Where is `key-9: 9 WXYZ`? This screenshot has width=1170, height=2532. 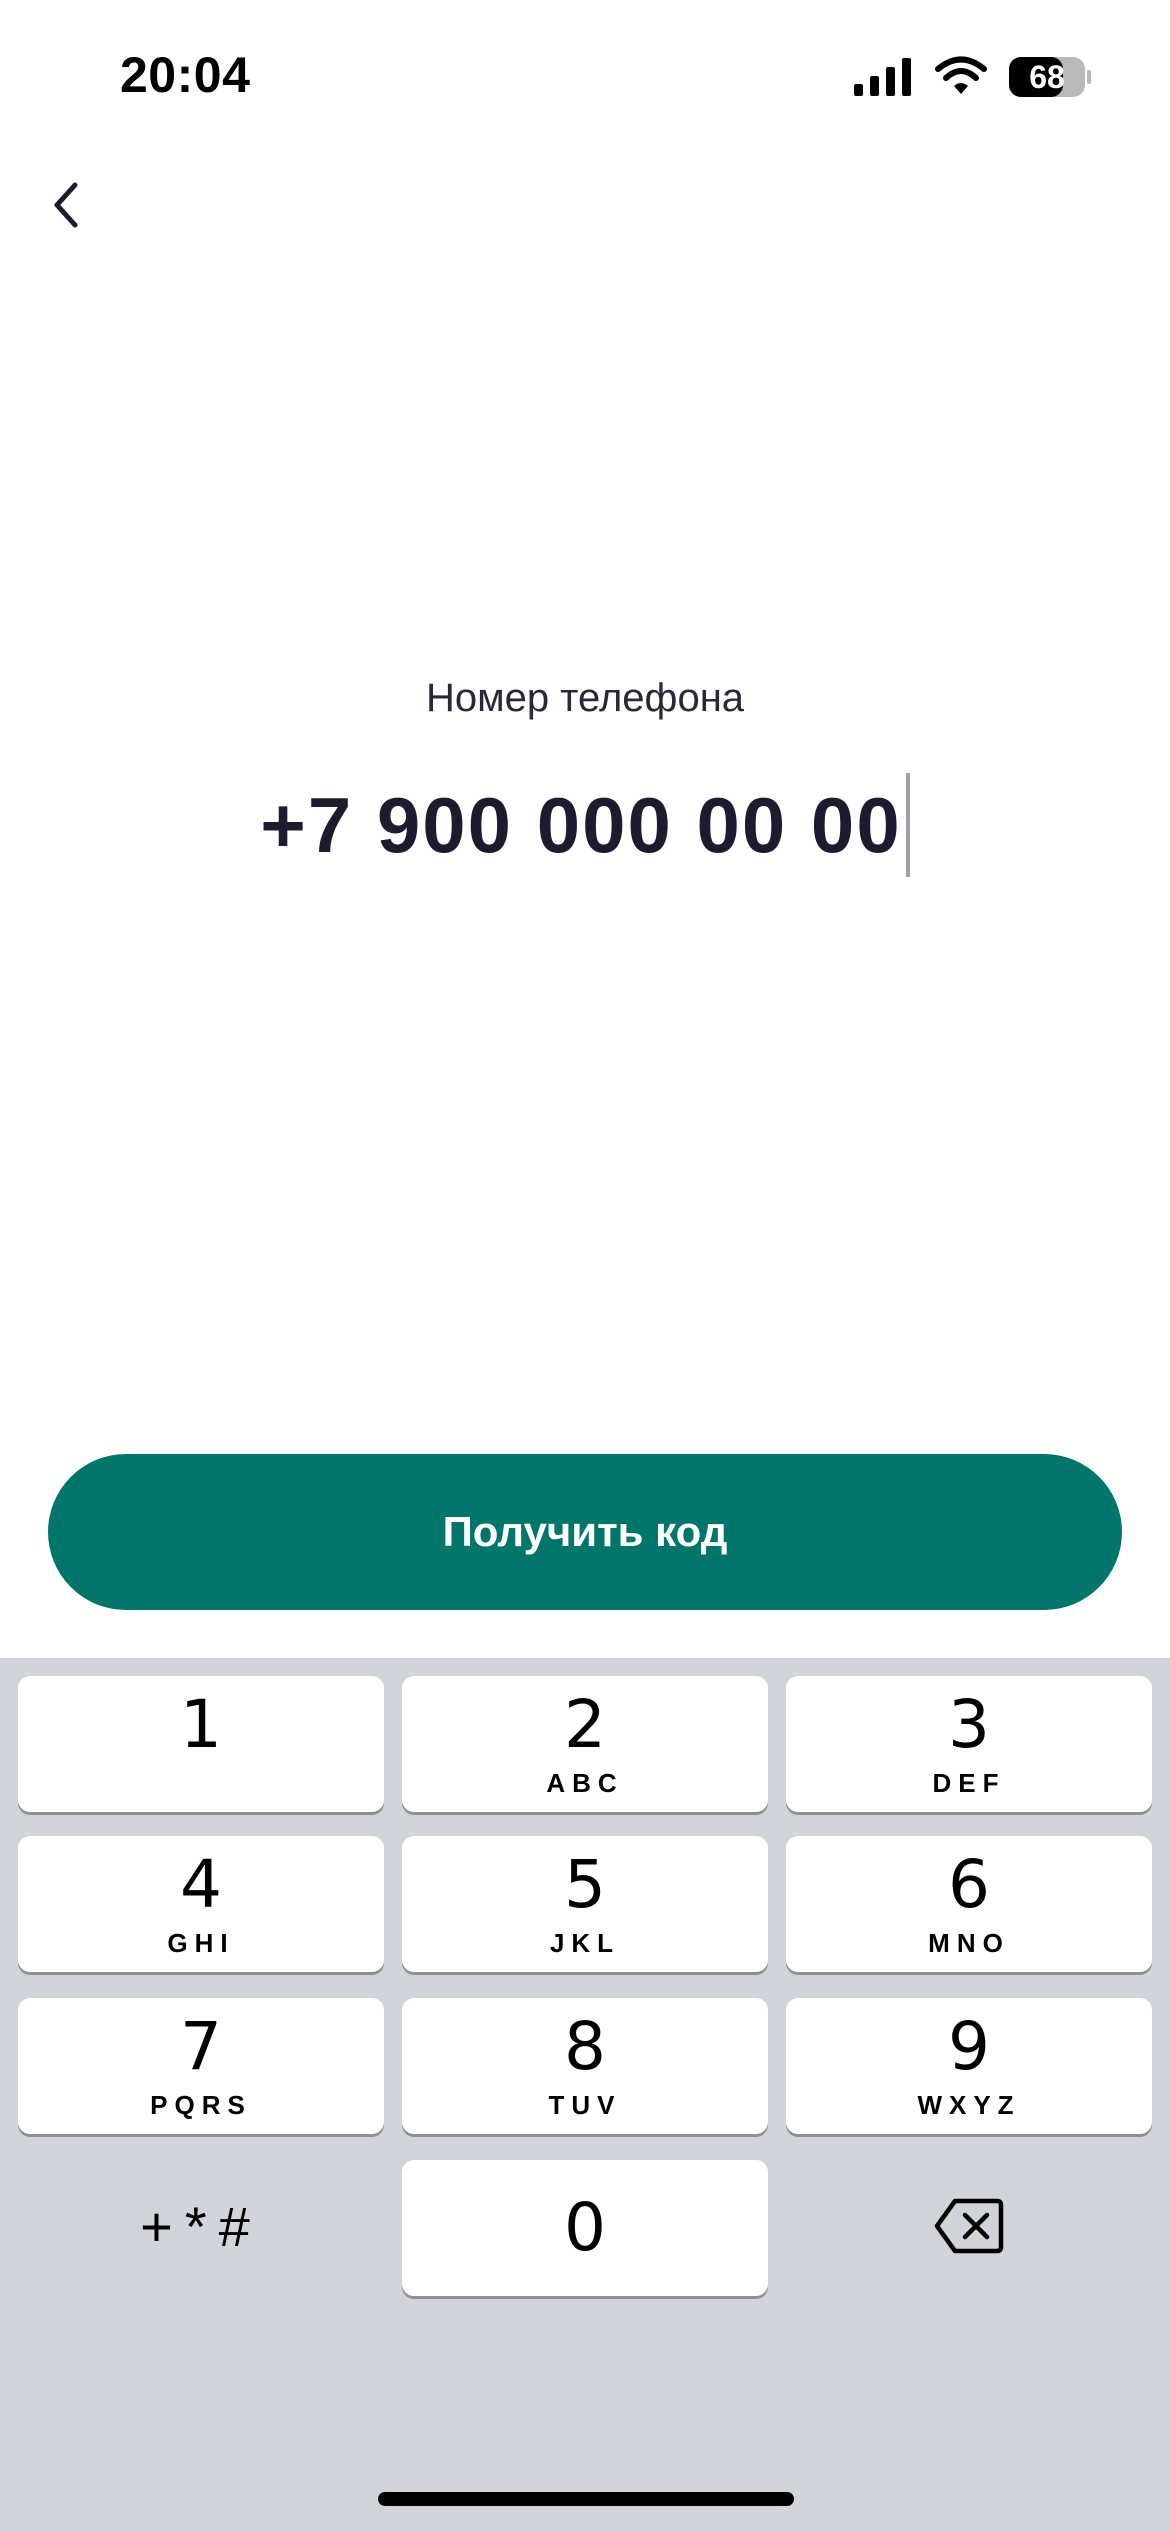
key-9: 9 WXYZ is located at coordinates (969, 2066).